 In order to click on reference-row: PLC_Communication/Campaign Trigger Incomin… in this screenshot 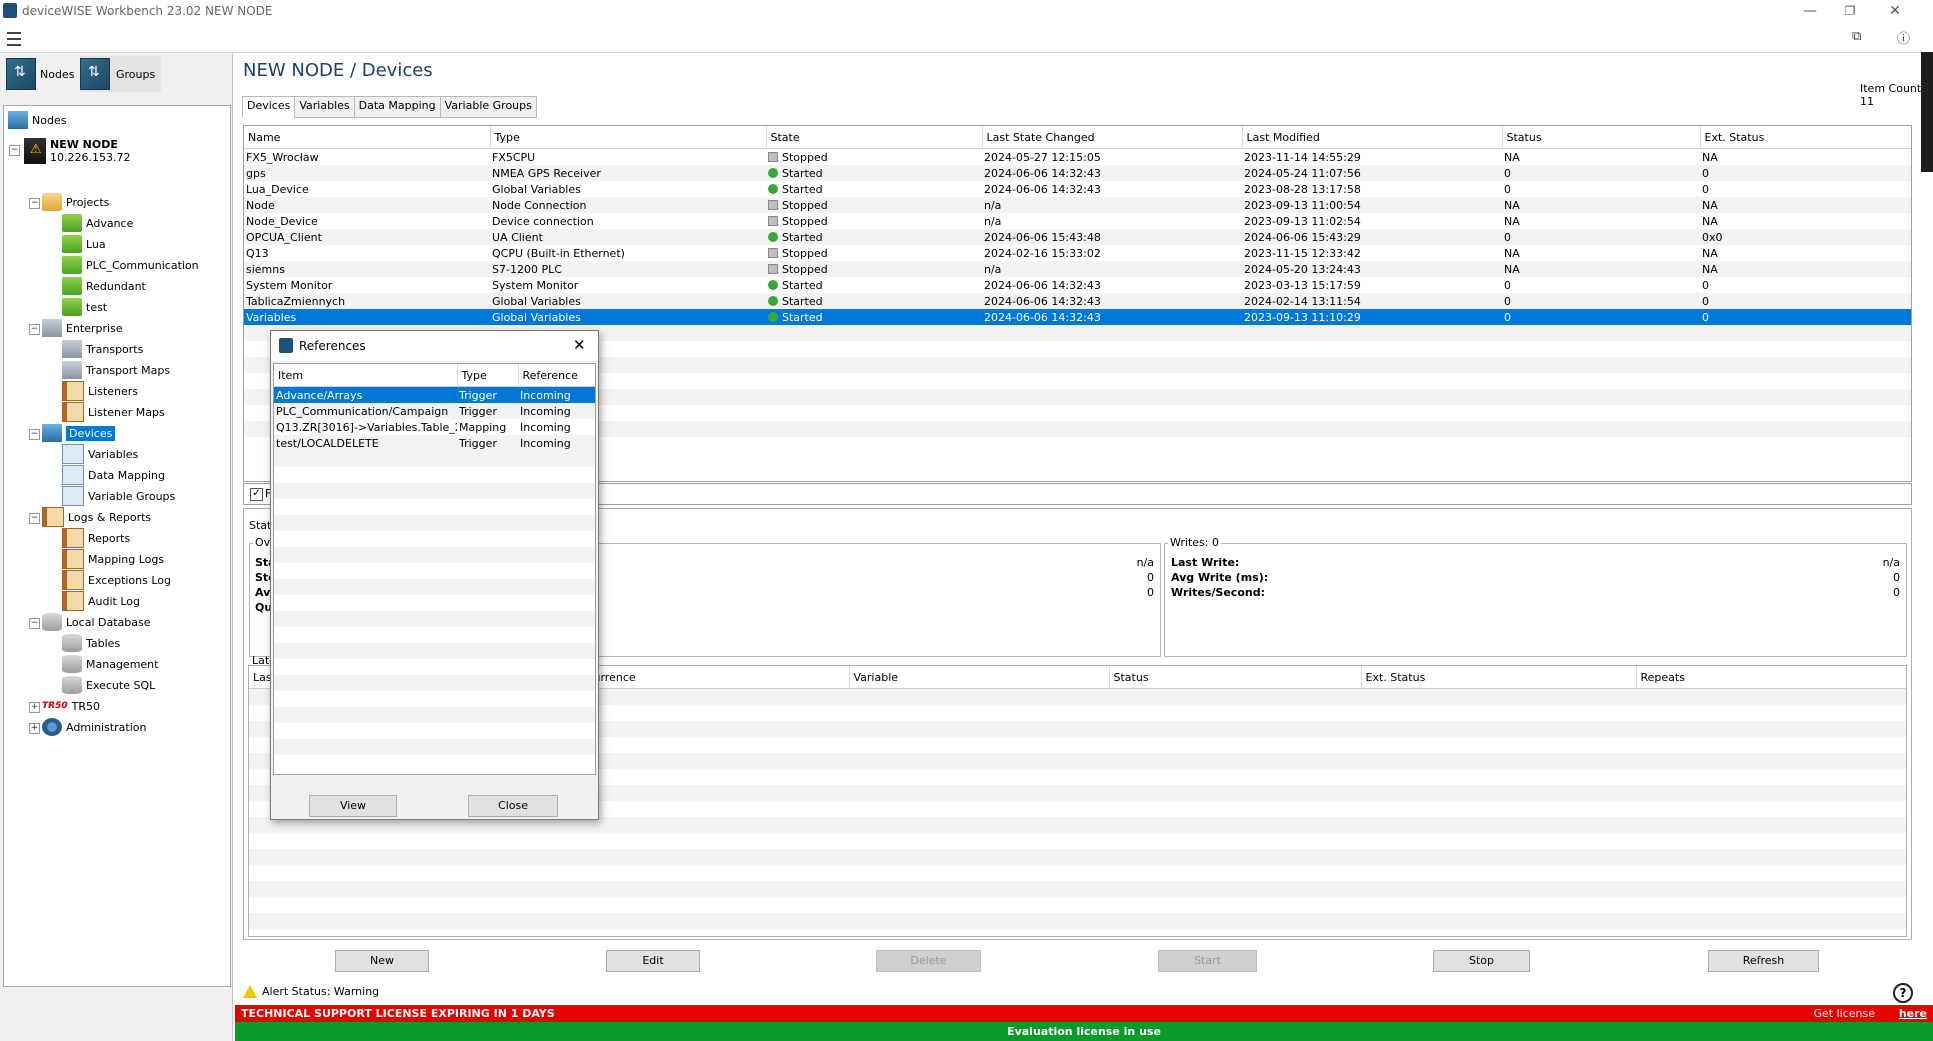, I will do `click(434, 411)`.